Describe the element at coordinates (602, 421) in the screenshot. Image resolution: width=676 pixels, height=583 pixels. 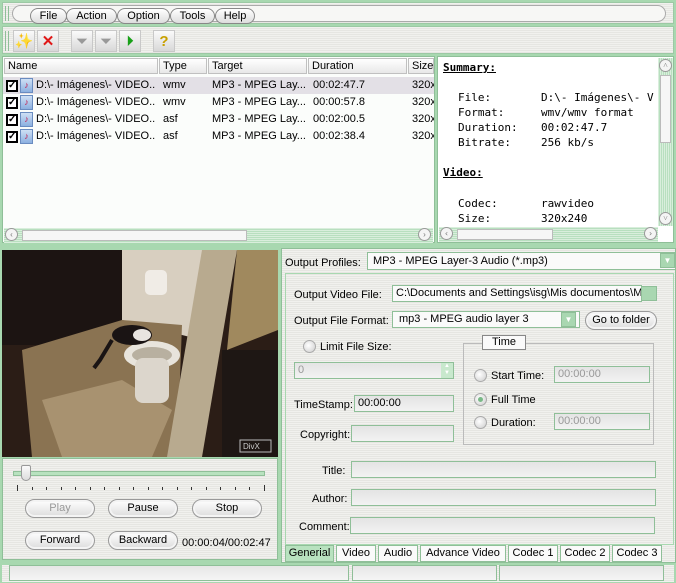
I see `duration-input: 00:00:00` at that location.